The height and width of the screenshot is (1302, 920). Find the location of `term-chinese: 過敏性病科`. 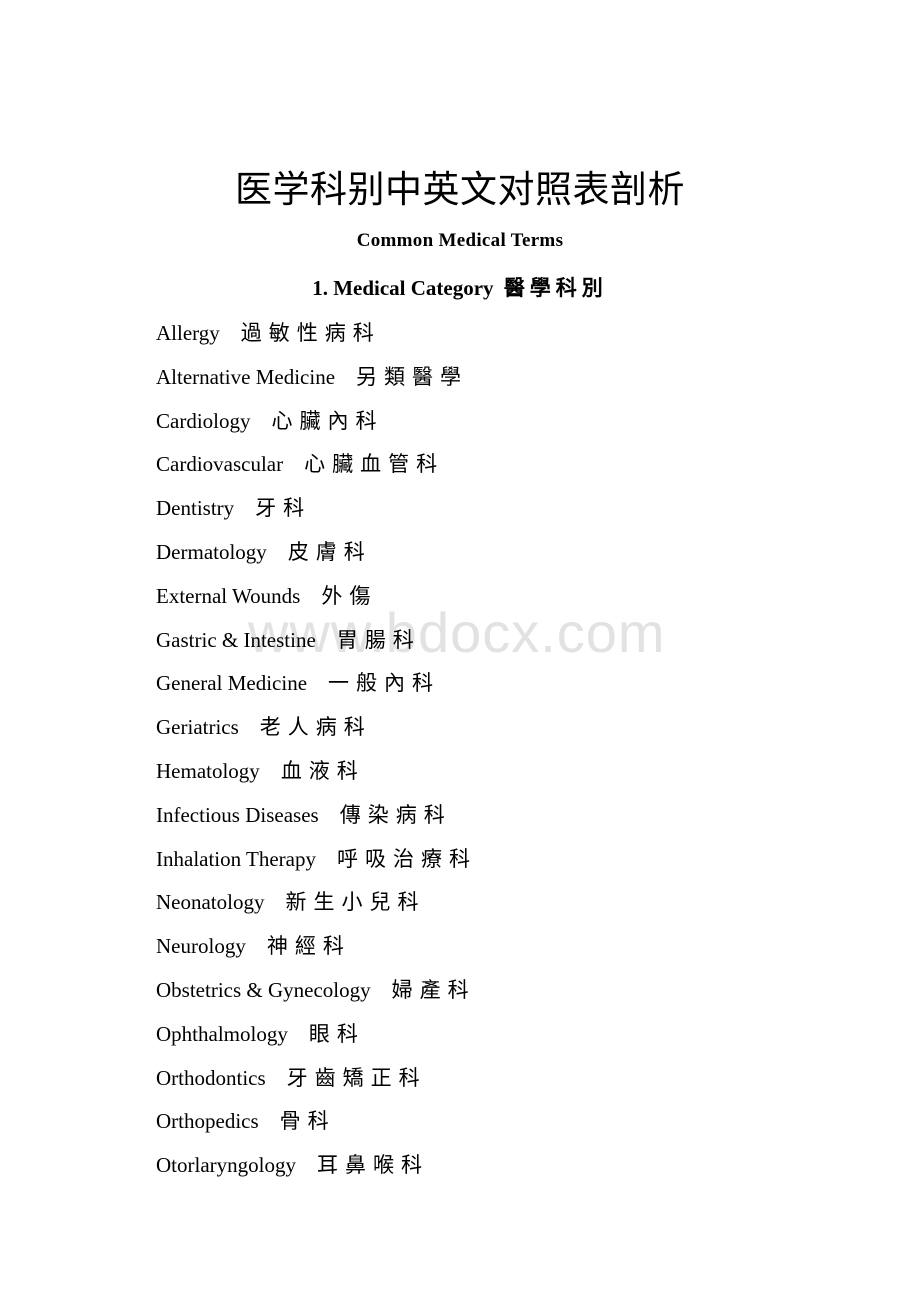

term-chinese: 過敏性病科 is located at coordinates (310, 333).